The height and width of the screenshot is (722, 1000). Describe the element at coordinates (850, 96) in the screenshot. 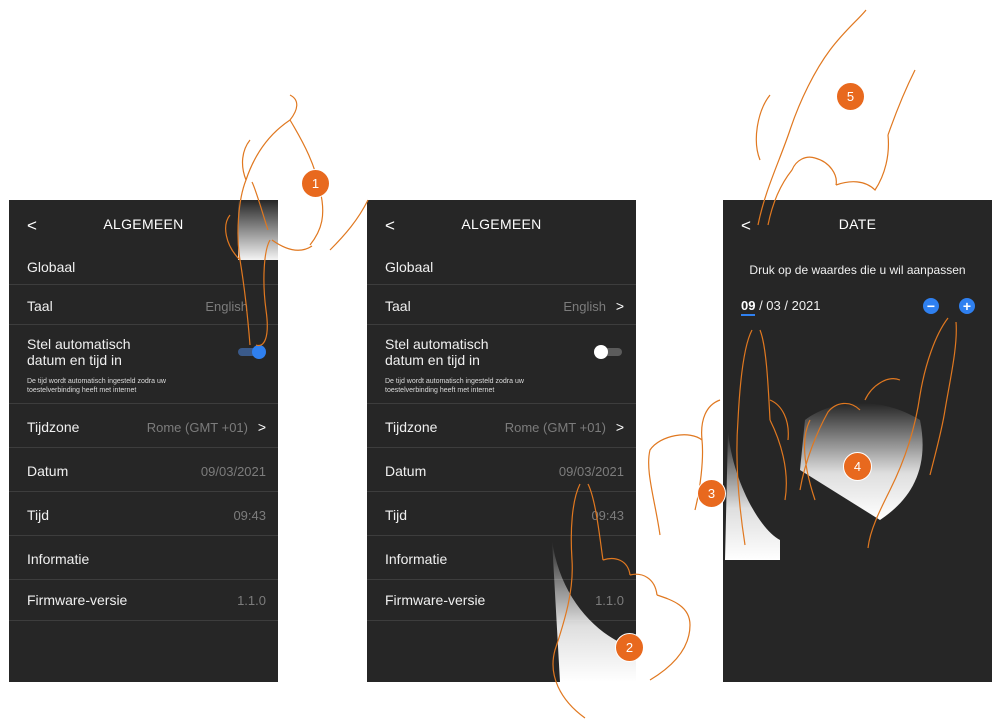

I see `step-badge-5: 5` at that location.